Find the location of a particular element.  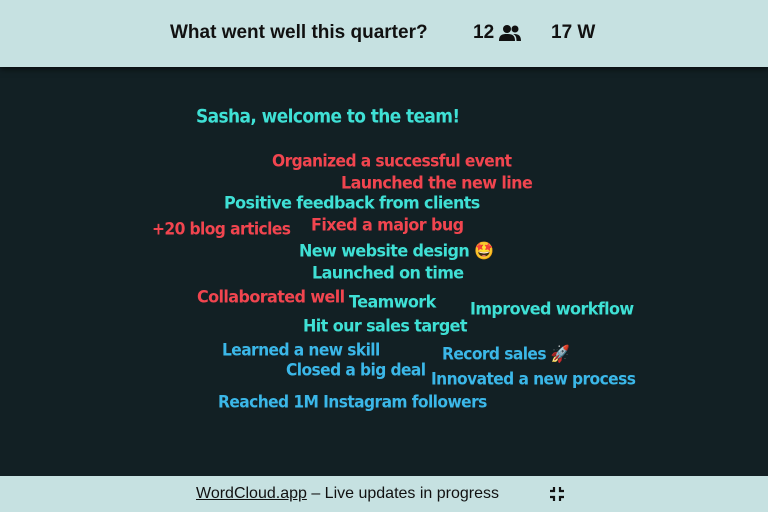

cloud-word: Record sales 🚀 is located at coordinates (506, 354).